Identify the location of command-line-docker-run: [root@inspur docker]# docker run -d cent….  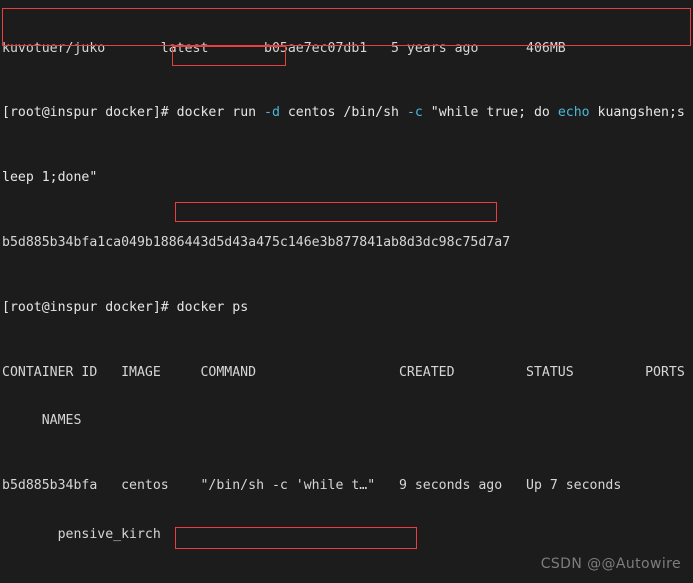
(347, 113).